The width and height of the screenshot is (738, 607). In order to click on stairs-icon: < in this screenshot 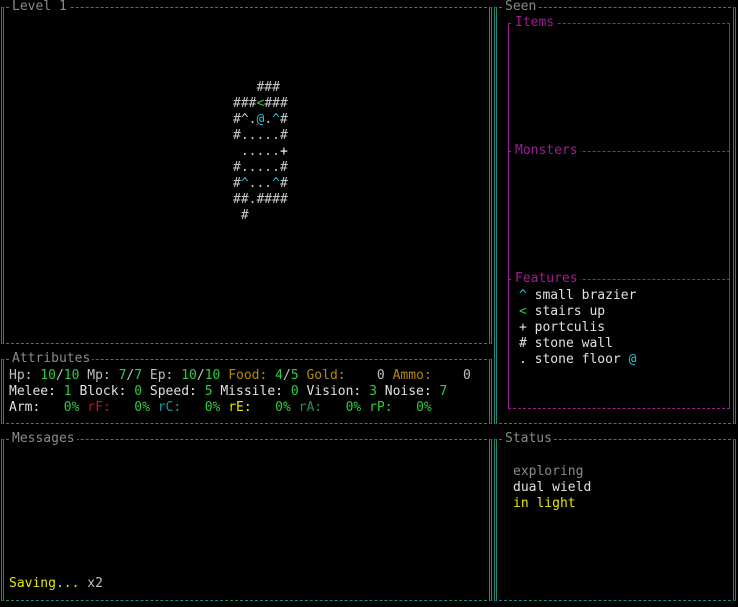, I will do `click(523, 311)`.